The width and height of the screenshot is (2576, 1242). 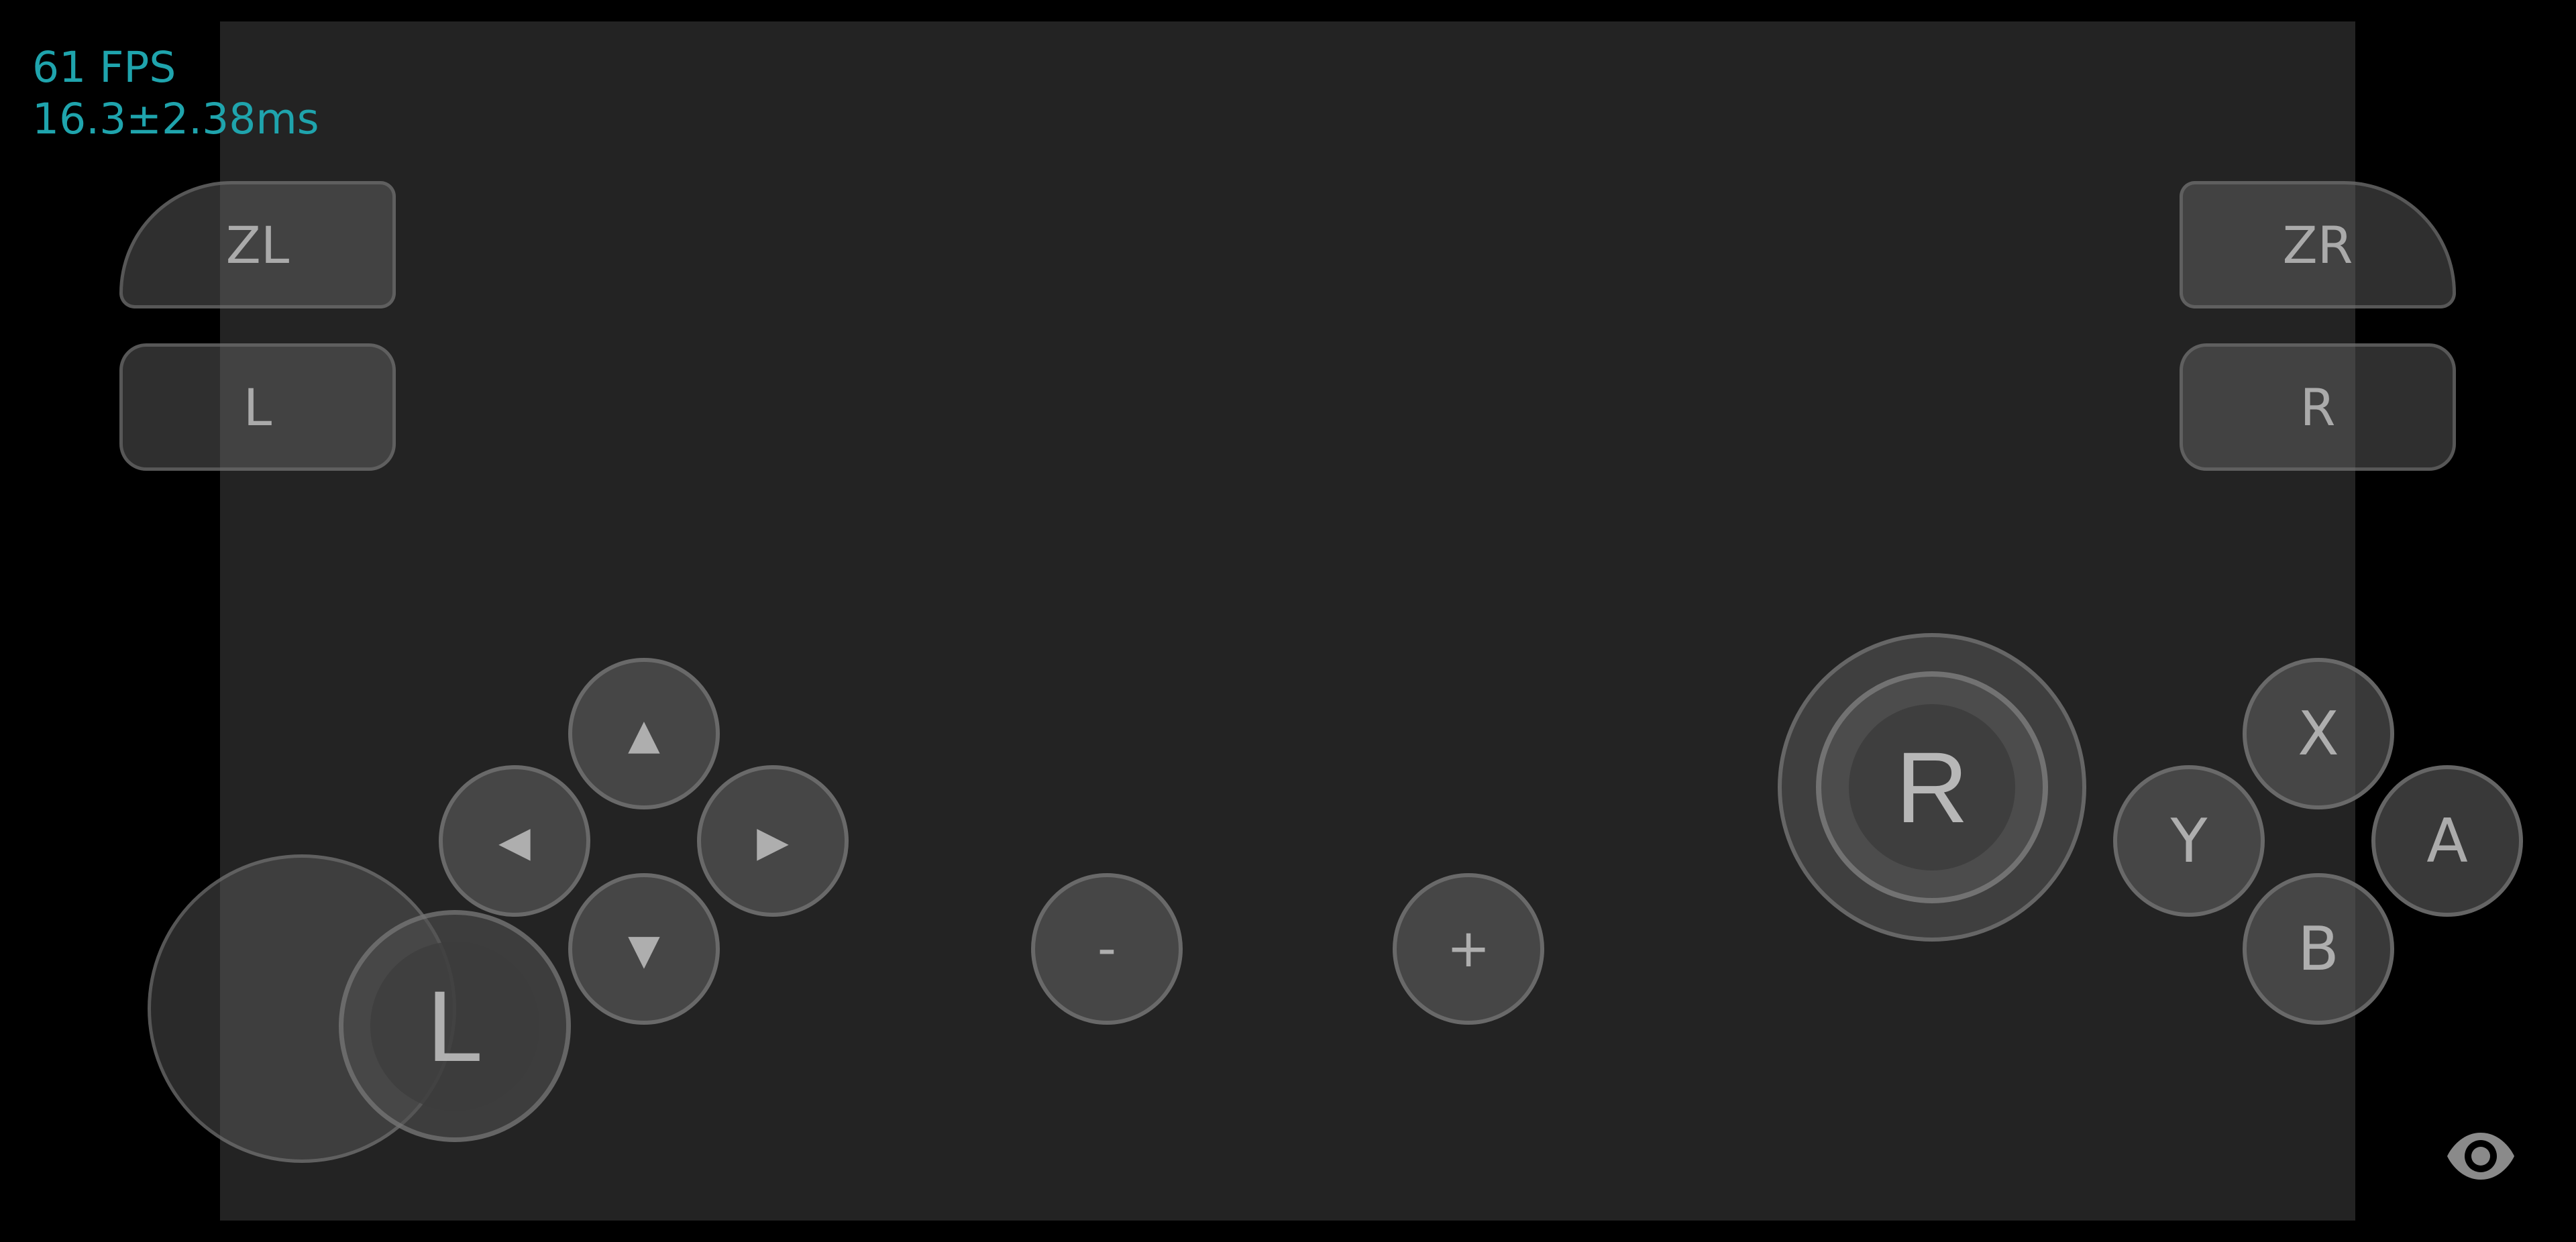 I want to click on plus-button: +, so click(x=1468, y=949).